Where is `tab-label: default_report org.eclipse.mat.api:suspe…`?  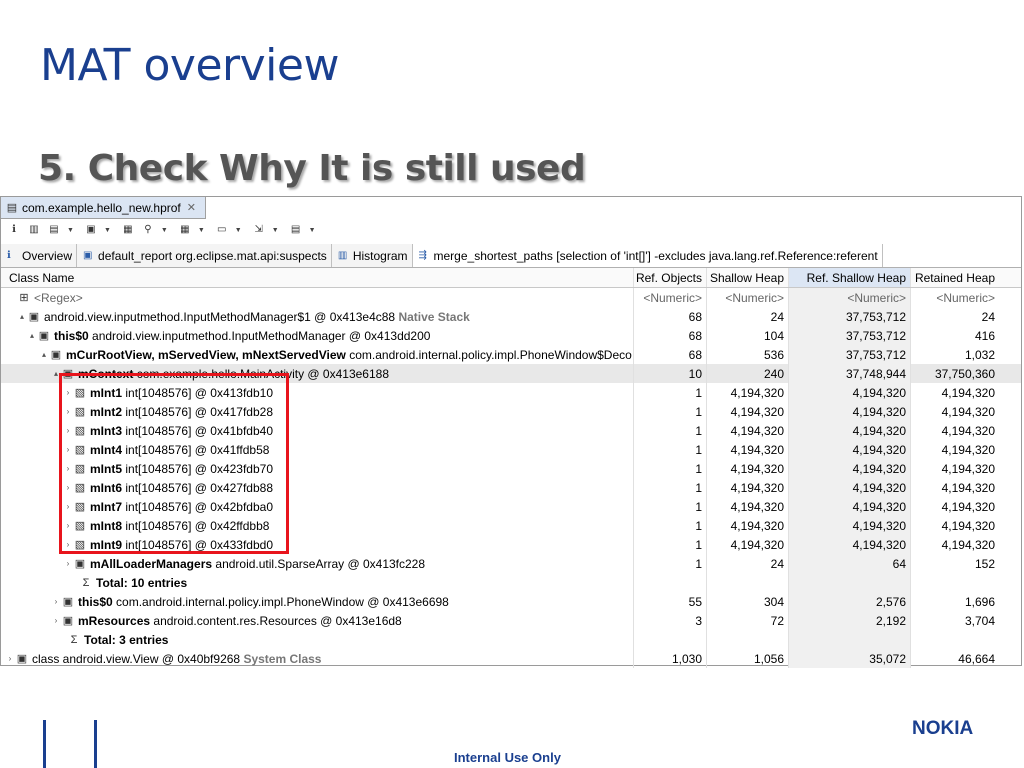
tab-label: default_report org.eclipse.mat.api:suspe… is located at coordinates (212, 255).